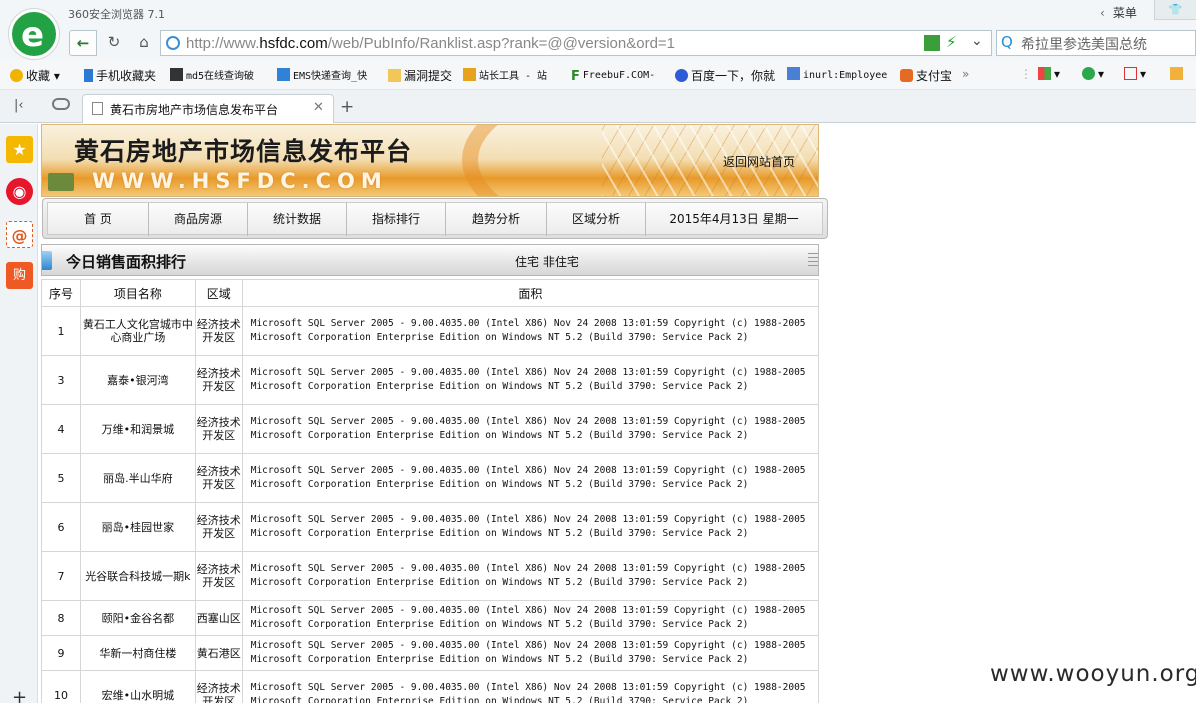 The image size is (1196, 708). I want to click on current-date: 2015年4月13日 星期一, so click(734, 219).